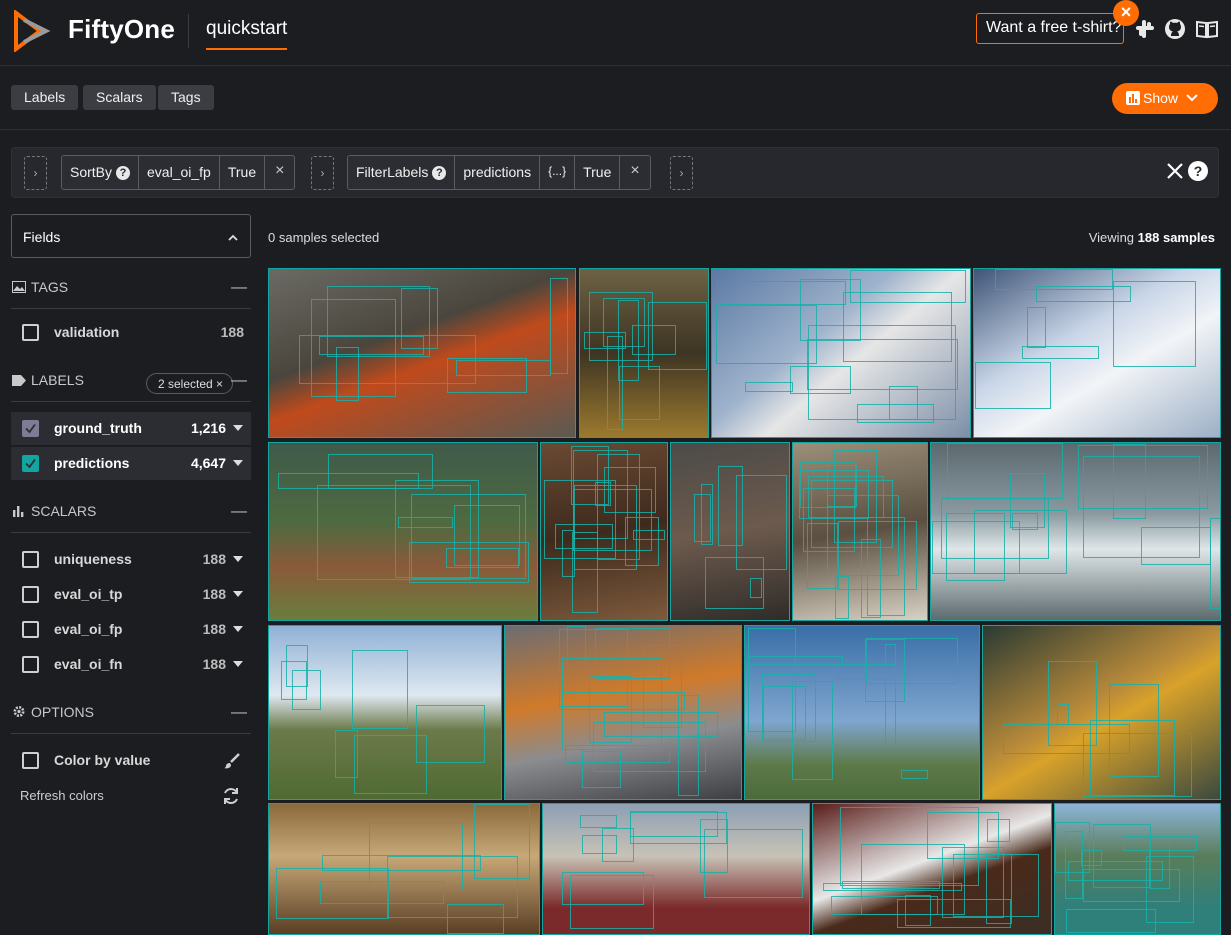  I want to click on tab-labels: Labels, so click(45, 97).